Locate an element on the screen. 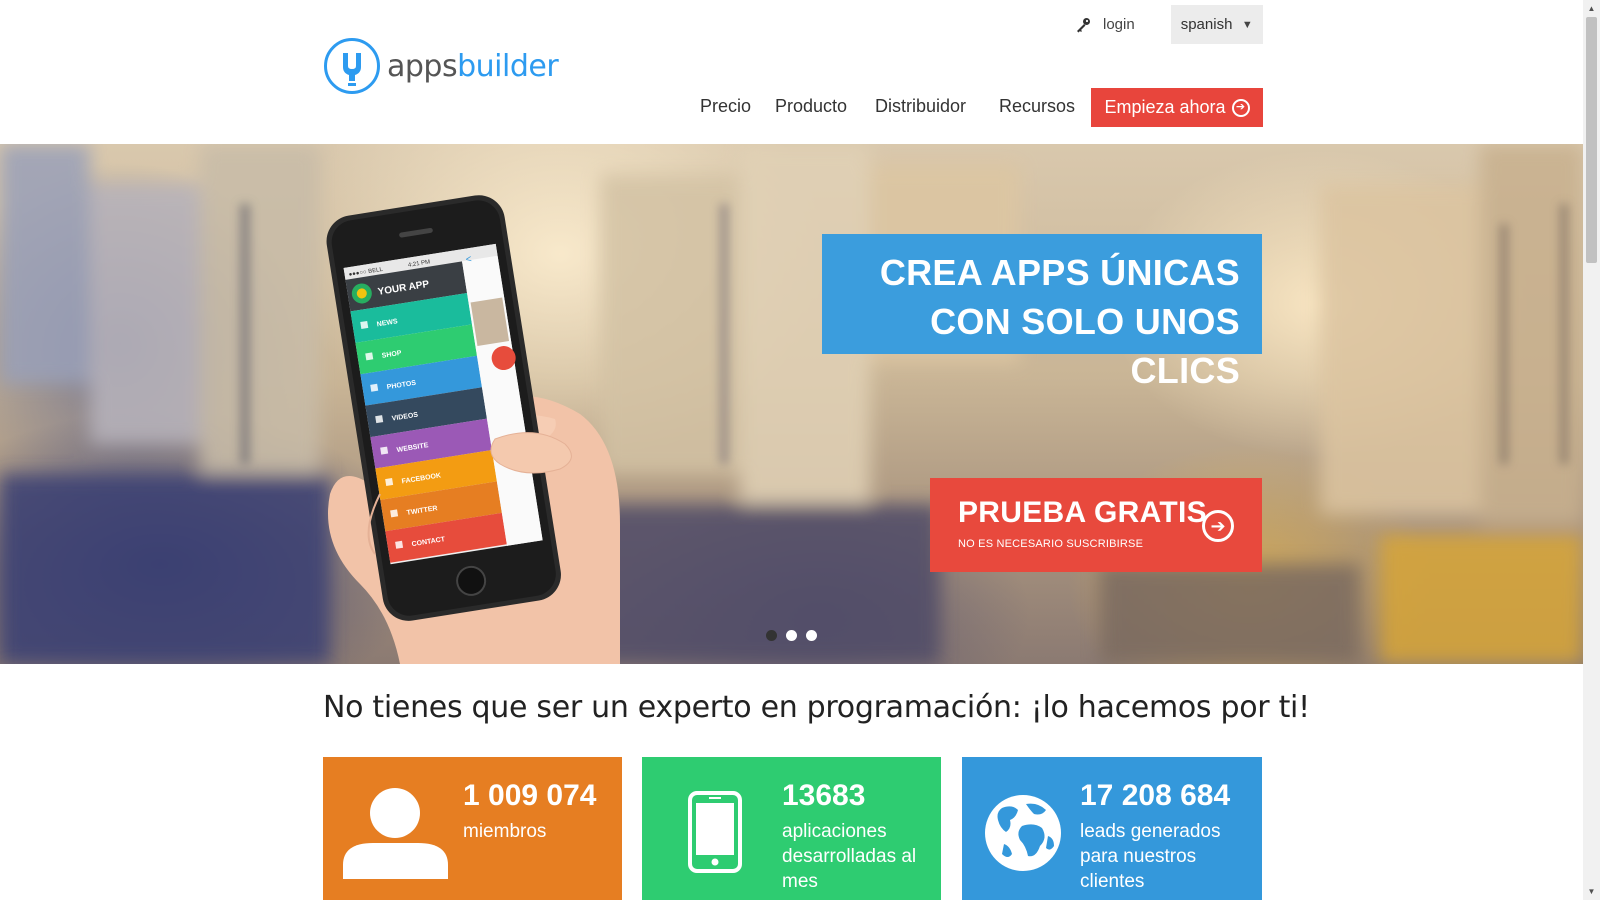  stat-card-members: 1 009 074 miembros is located at coordinates (472, 828).